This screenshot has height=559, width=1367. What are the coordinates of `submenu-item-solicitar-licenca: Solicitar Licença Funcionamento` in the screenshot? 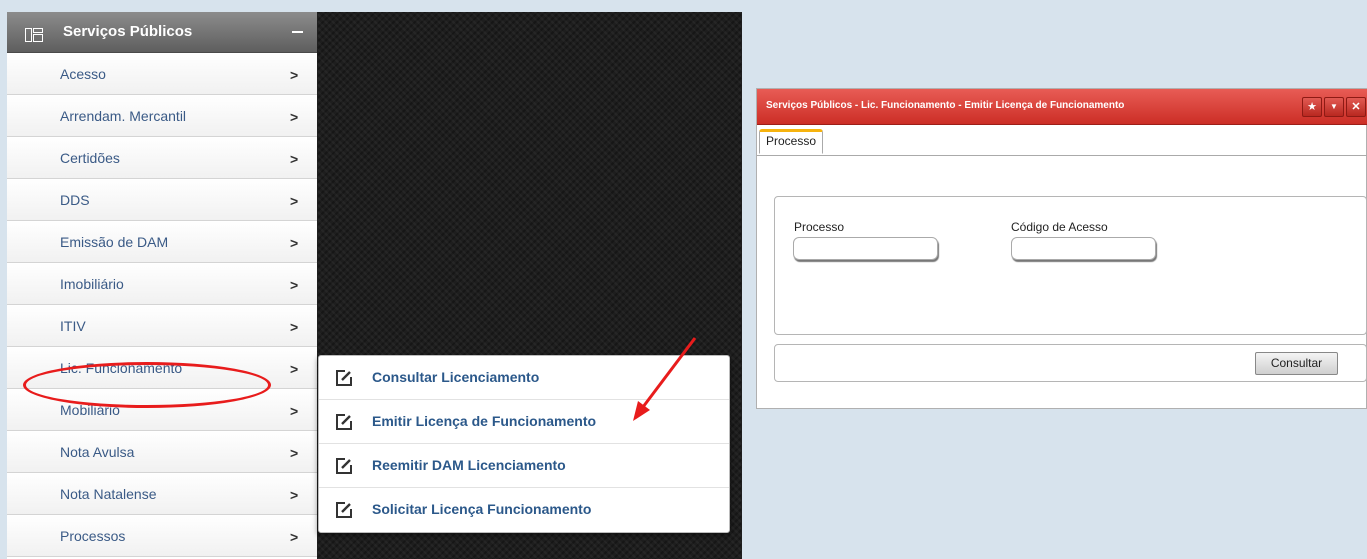 It's located at (524, 510).